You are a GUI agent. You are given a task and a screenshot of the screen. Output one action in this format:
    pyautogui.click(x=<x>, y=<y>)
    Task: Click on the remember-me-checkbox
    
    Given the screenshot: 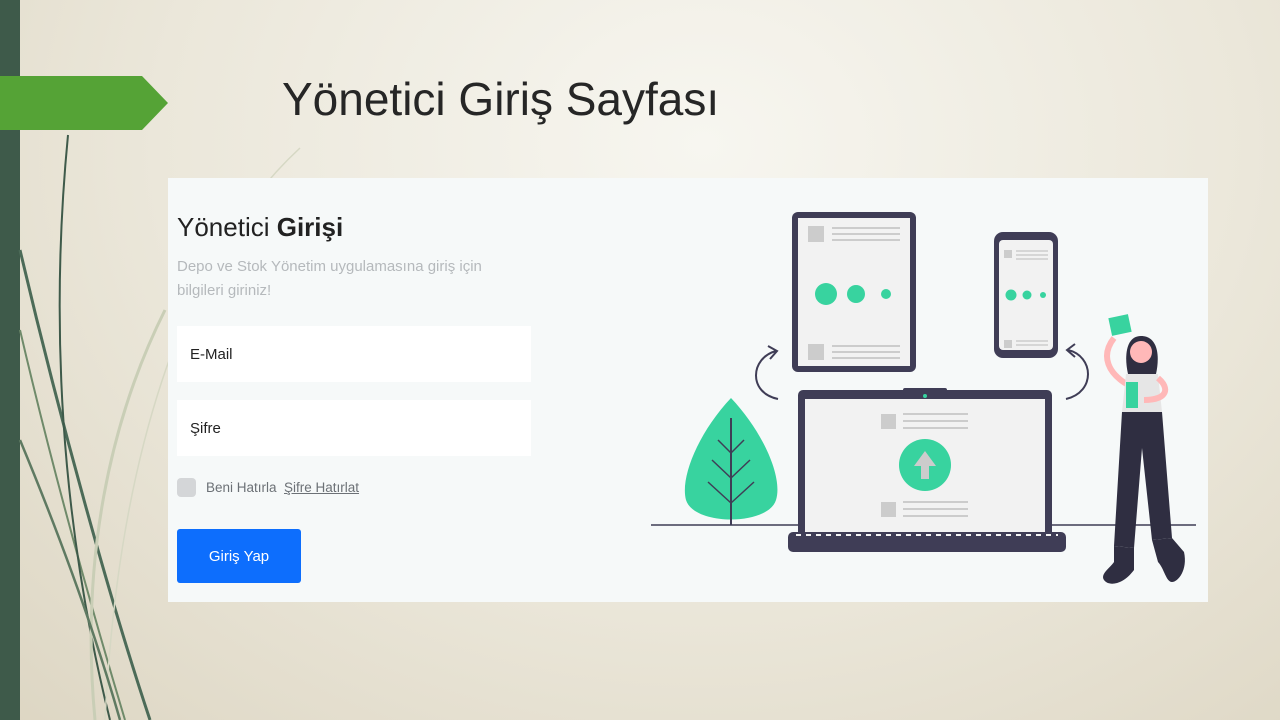 What is the action you would take?
    pyautogui.click(x=186, y=487)
    